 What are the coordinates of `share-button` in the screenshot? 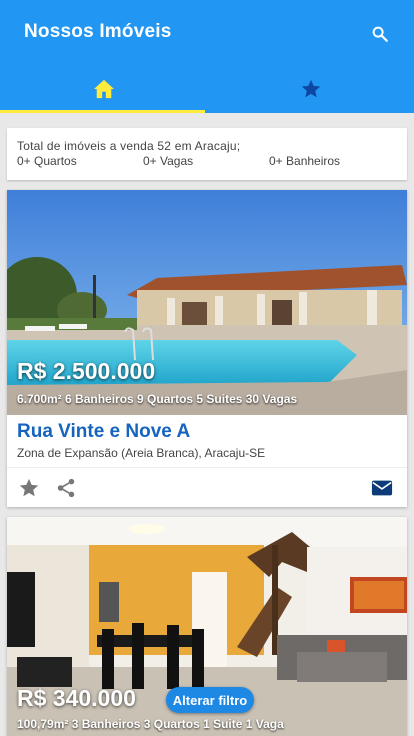 It's located at (66, 488).